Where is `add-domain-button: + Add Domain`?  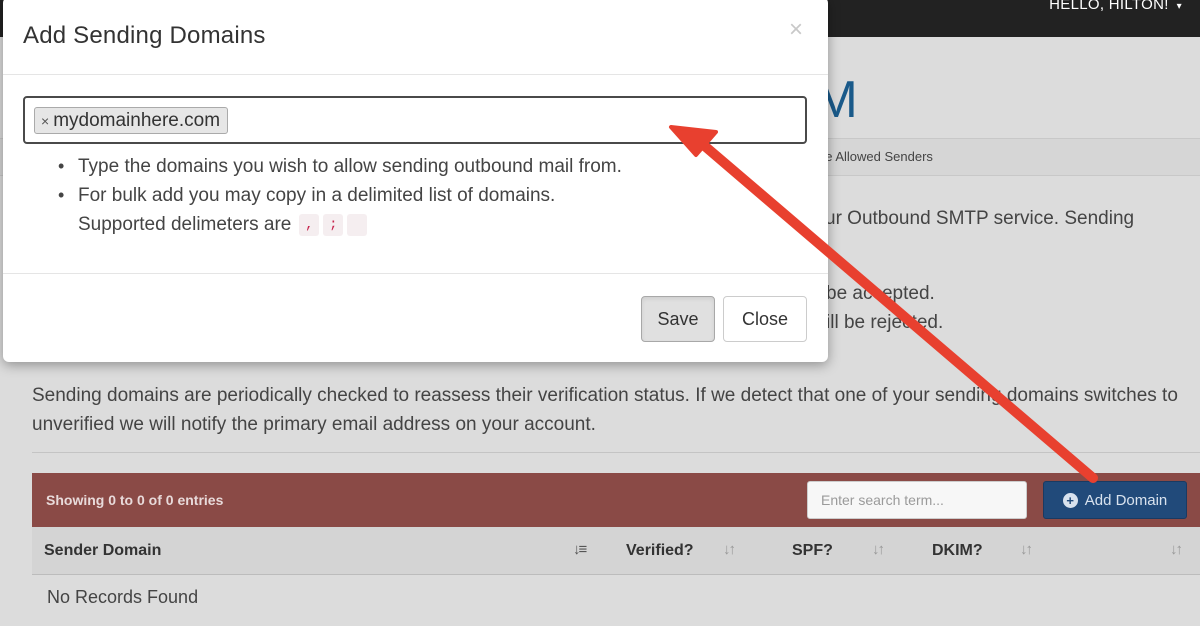
add-domain-button: + Add Domain is located at coordinates (1115, 500).